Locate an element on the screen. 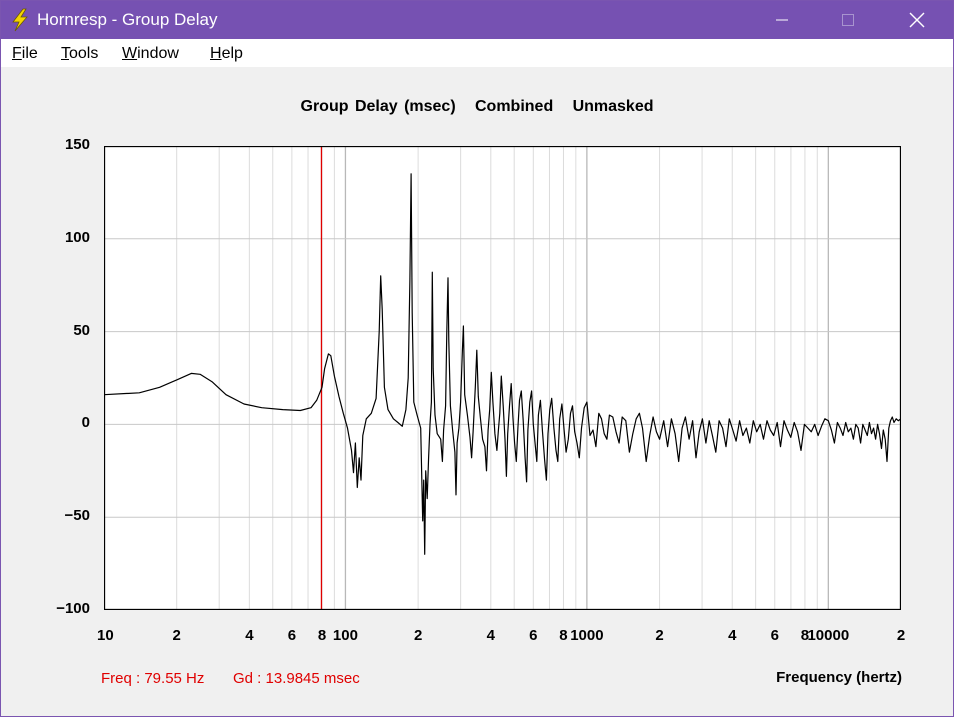  y-tick-label: 0 is located at coordinates (85, 423).